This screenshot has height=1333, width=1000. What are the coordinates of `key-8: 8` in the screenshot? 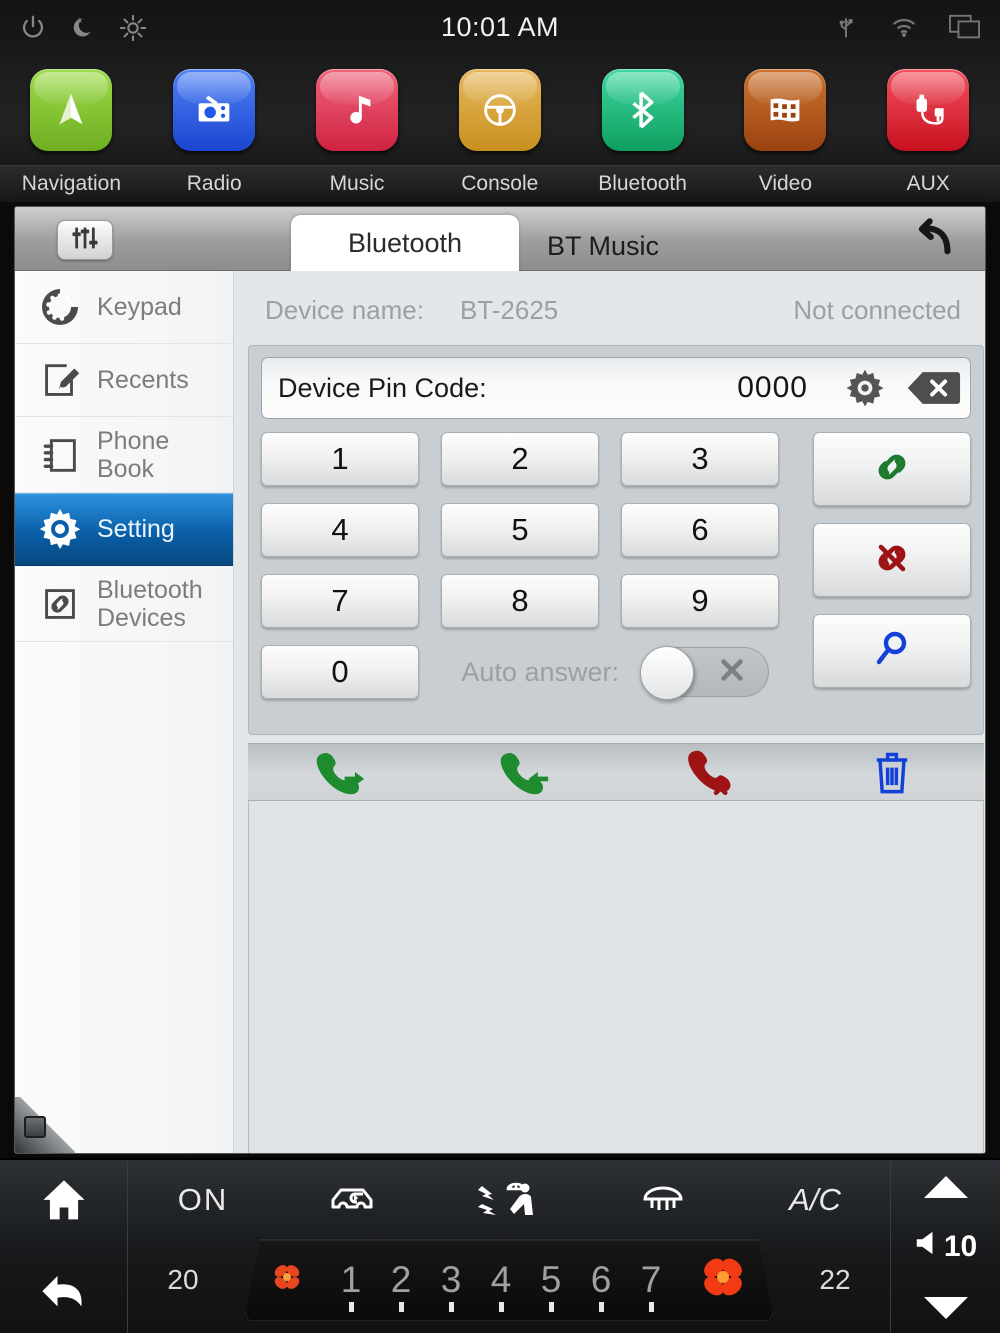 It's located at (520, 601).